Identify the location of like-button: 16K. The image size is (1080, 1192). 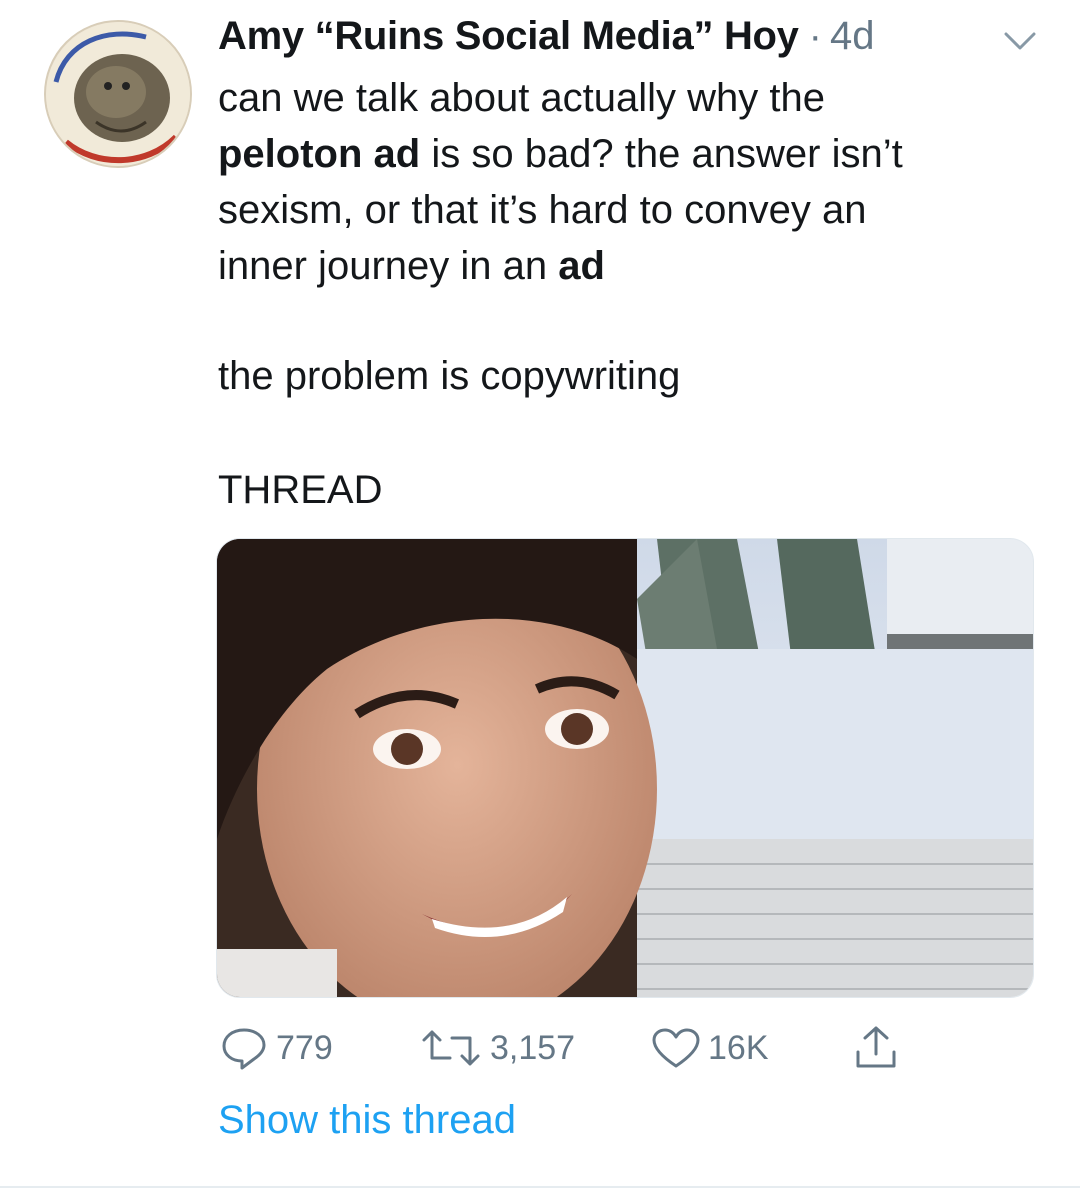
(709, 1048).